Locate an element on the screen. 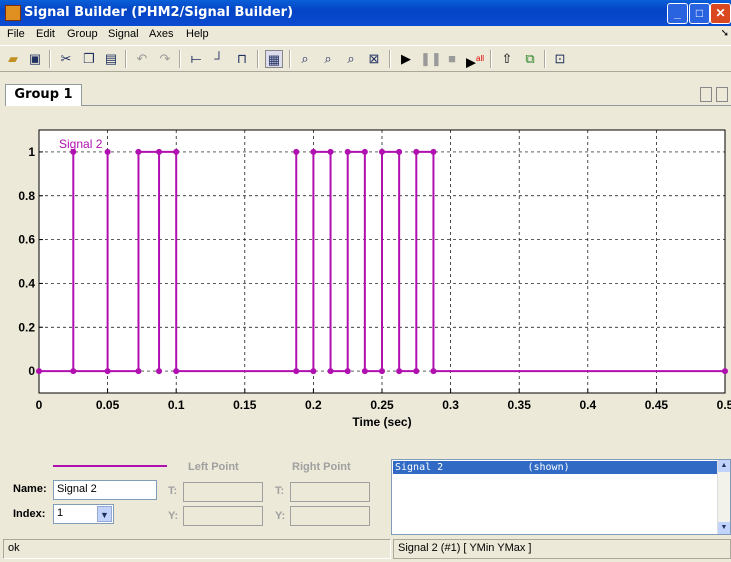 This screenshot has height=562, width=731. chevron-down-icon: ▼ is located at coordinates (104, 514).